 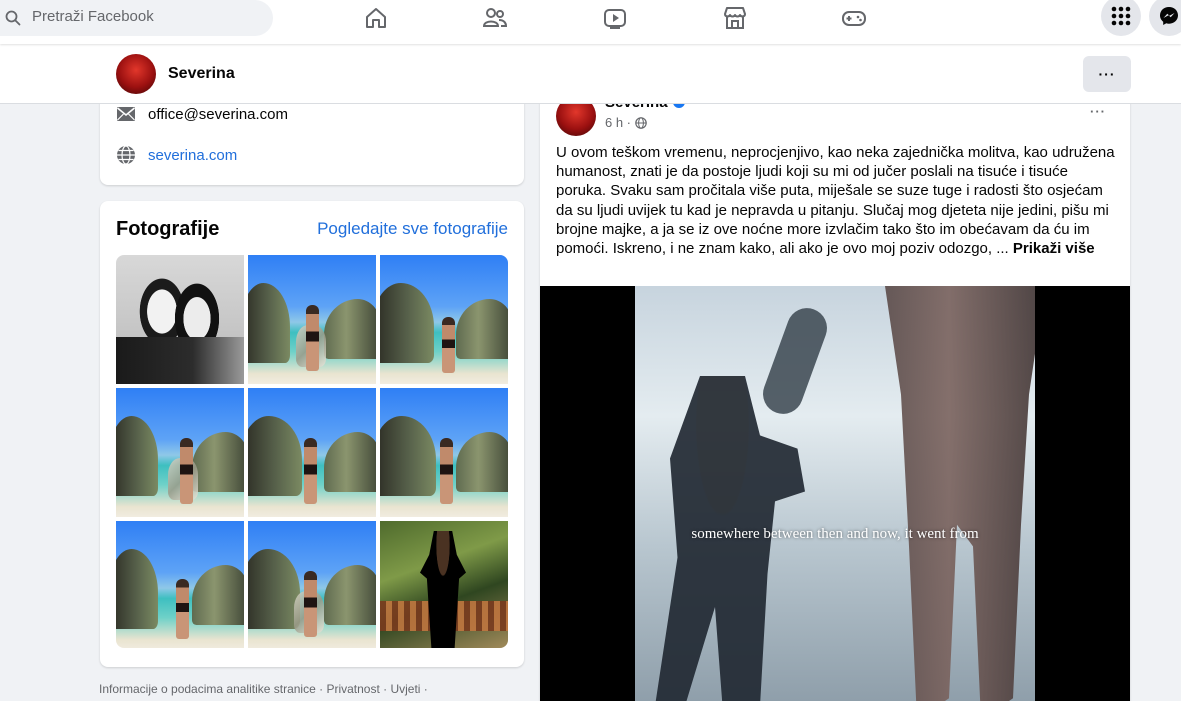 I want to click on menu-button, so click(x=1121, y=18).